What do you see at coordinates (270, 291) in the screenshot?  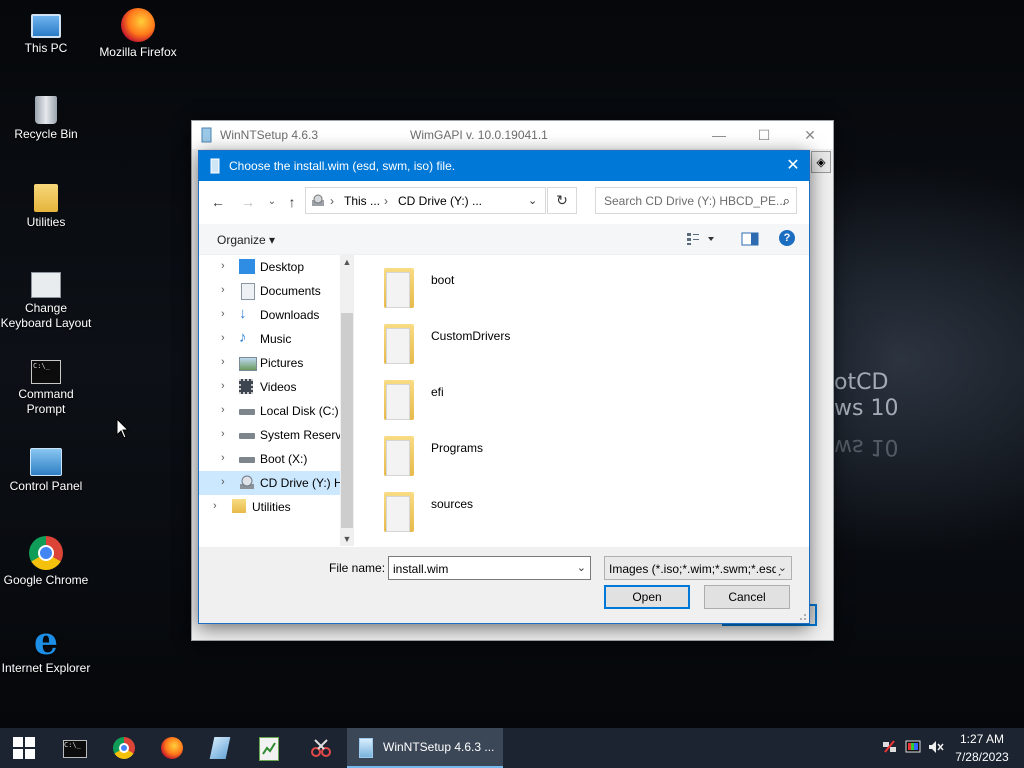 I see `nav-item-documents: › Documents` at bounding box center [270, 291].